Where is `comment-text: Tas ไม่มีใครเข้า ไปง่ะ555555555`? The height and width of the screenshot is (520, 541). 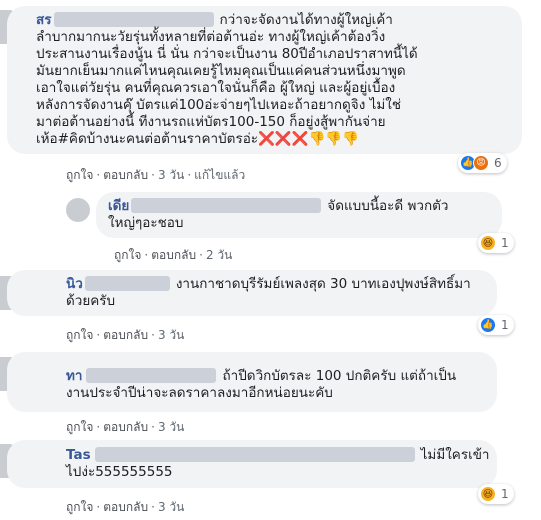
comment-text: Tas ไม่มีใครเข้า ไปง่ะ555555555 is located at coordinates (278, 463).